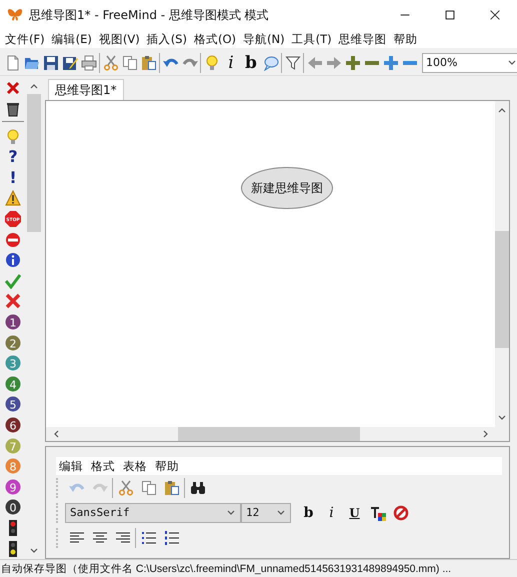  Describe the element at coordinates (13, 108) in the screenshot. I see `trash-icon` at that location.